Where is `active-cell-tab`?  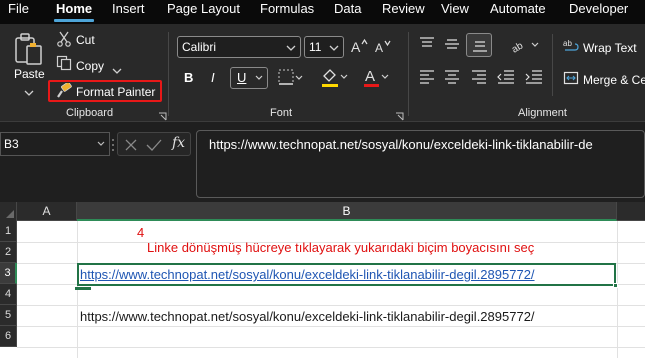 active-cell-tab is located at coordinates (83, 288).